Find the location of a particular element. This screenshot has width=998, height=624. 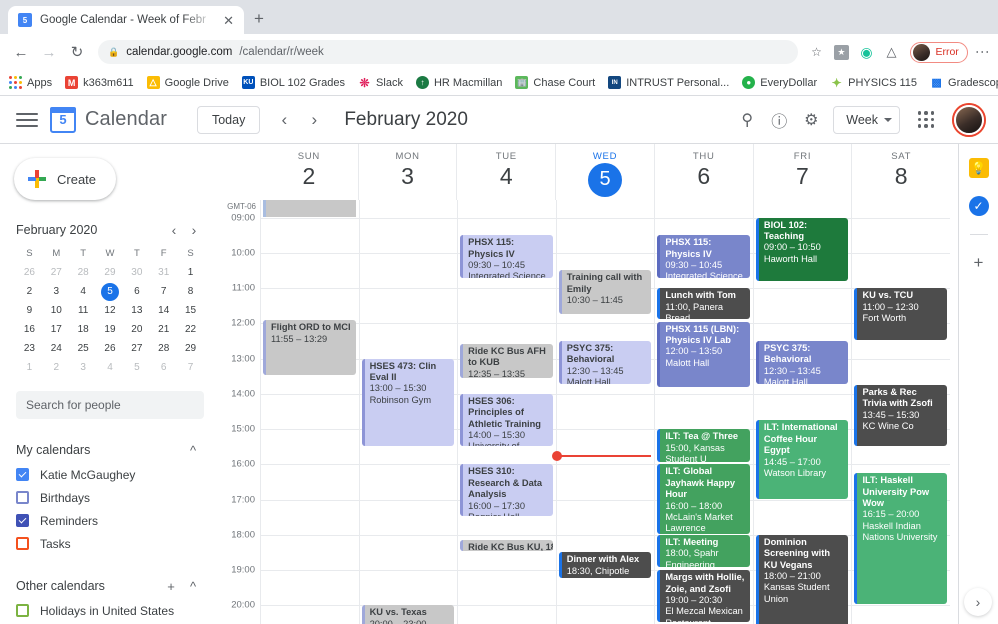

create-button: Create is located at coordinates (65, 179).